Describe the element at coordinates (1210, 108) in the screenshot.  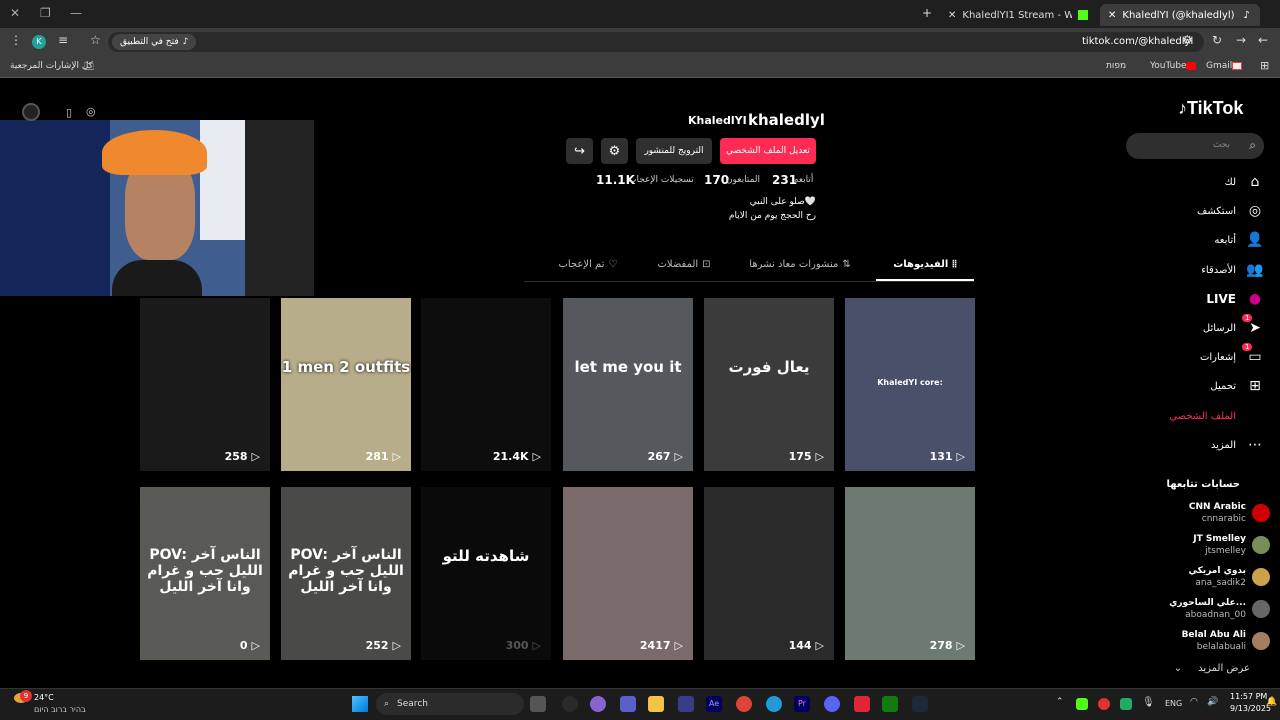
I see `tiktok-logo: ♪TikTok` at that location.